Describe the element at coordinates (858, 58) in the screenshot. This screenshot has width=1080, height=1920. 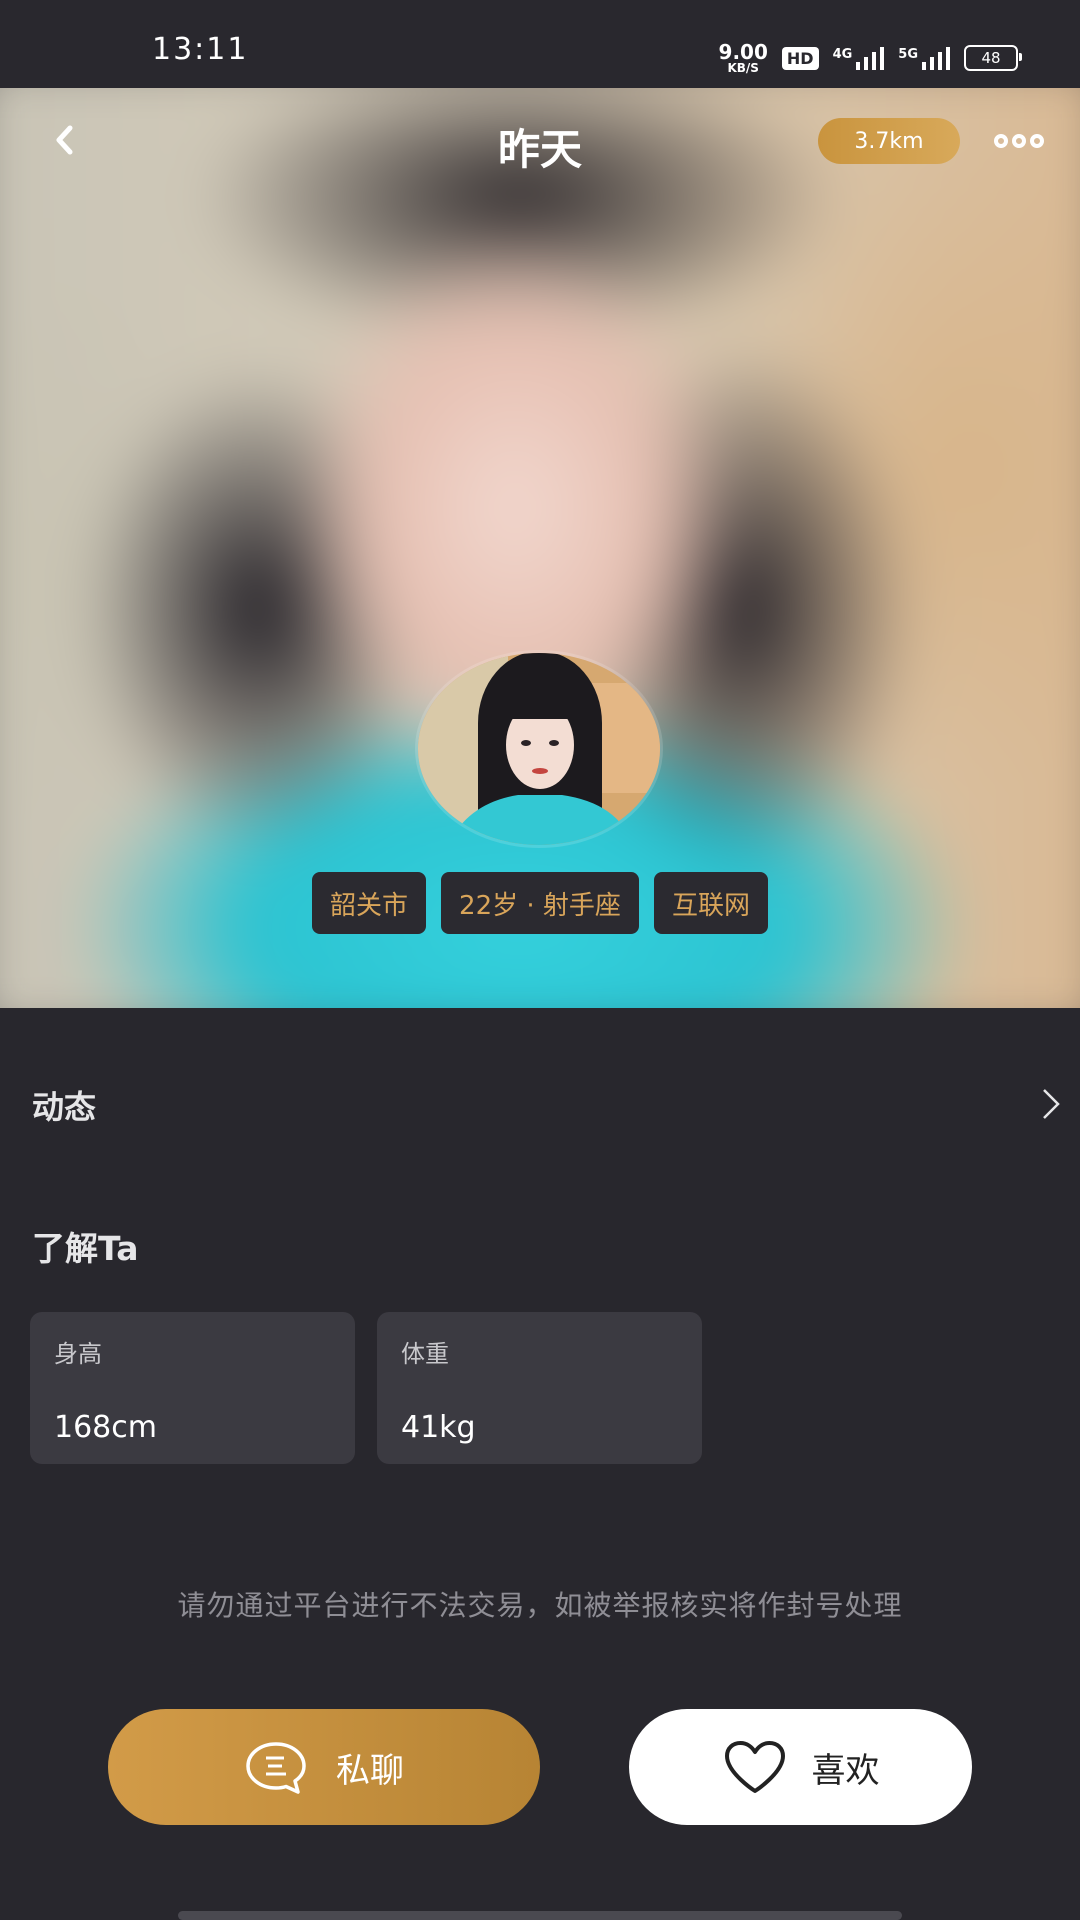
I see `signal-4g-icon: 4G` at that location.